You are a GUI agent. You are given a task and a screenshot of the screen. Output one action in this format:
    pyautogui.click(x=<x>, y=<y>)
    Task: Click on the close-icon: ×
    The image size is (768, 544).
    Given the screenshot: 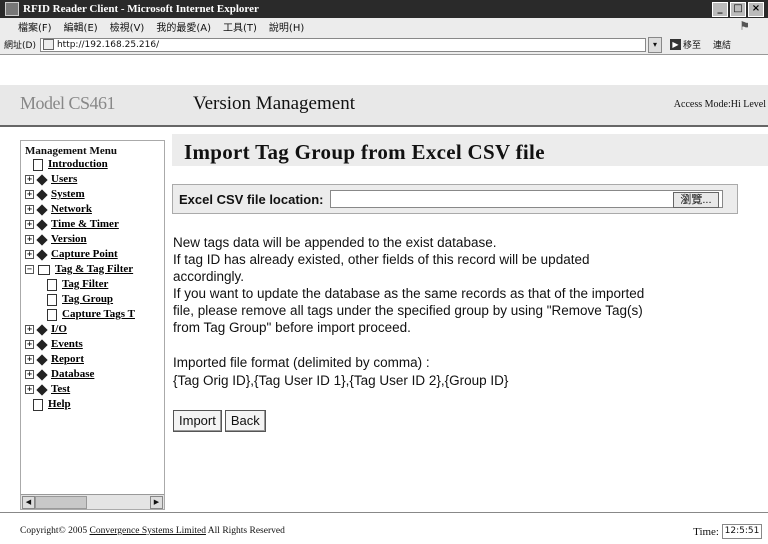 What is the action you would take?
    pyautogui.click(x=756, y=9)
    